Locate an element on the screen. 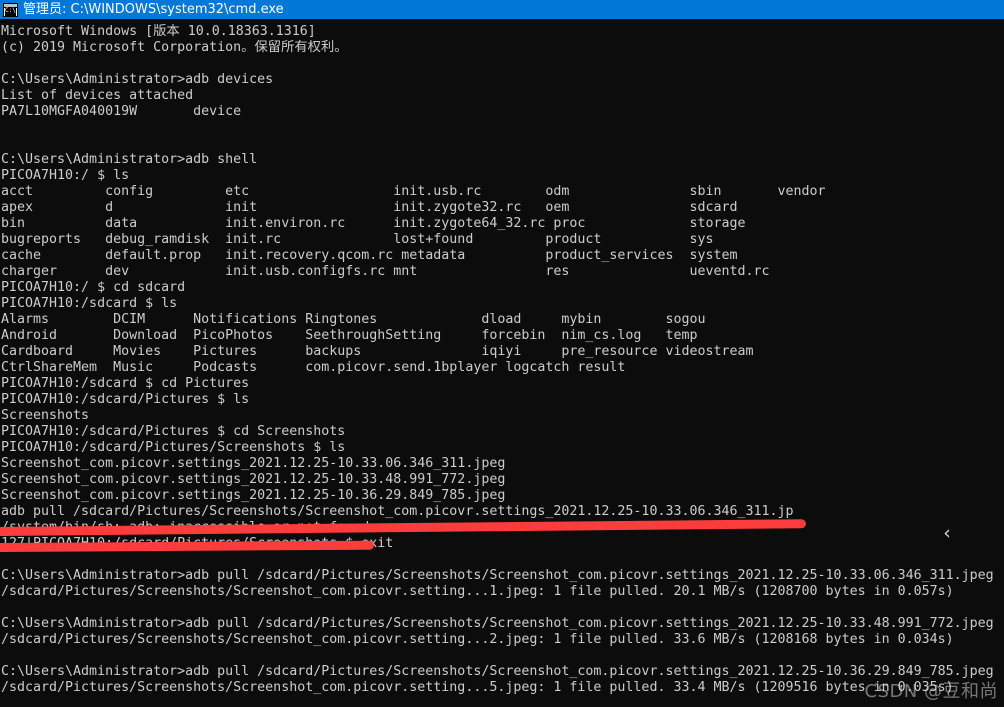 This screenshot has width=1004, height=707. console-line: PICOA7H10:/ $ cd sdcard is located at coordinates (93, 287).